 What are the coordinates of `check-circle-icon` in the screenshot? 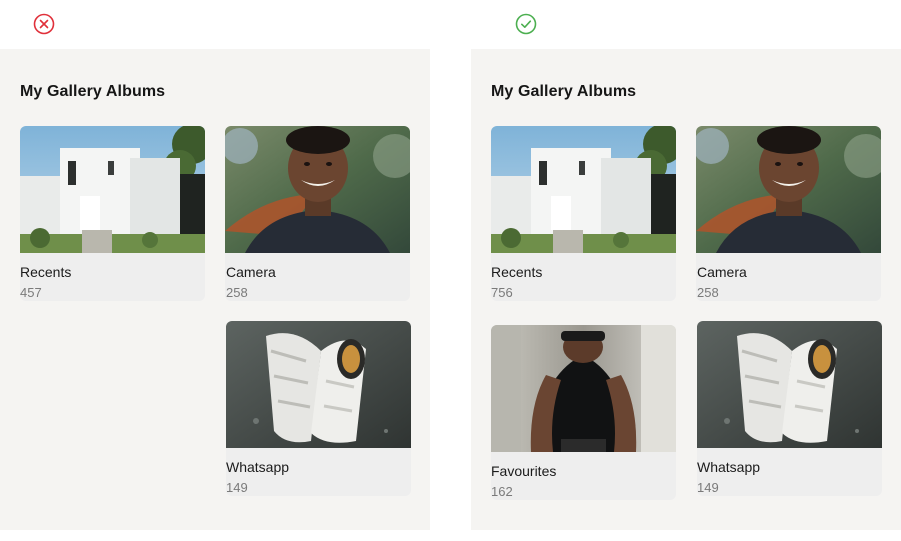 It's located at (526, 24).